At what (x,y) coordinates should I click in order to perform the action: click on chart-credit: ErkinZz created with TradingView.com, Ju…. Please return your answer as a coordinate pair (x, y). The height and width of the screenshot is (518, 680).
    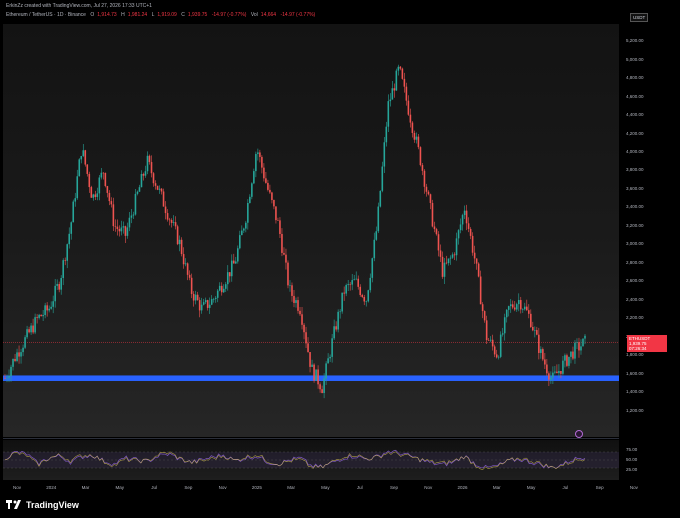
    Looking at the image, I should click on (79, 6).